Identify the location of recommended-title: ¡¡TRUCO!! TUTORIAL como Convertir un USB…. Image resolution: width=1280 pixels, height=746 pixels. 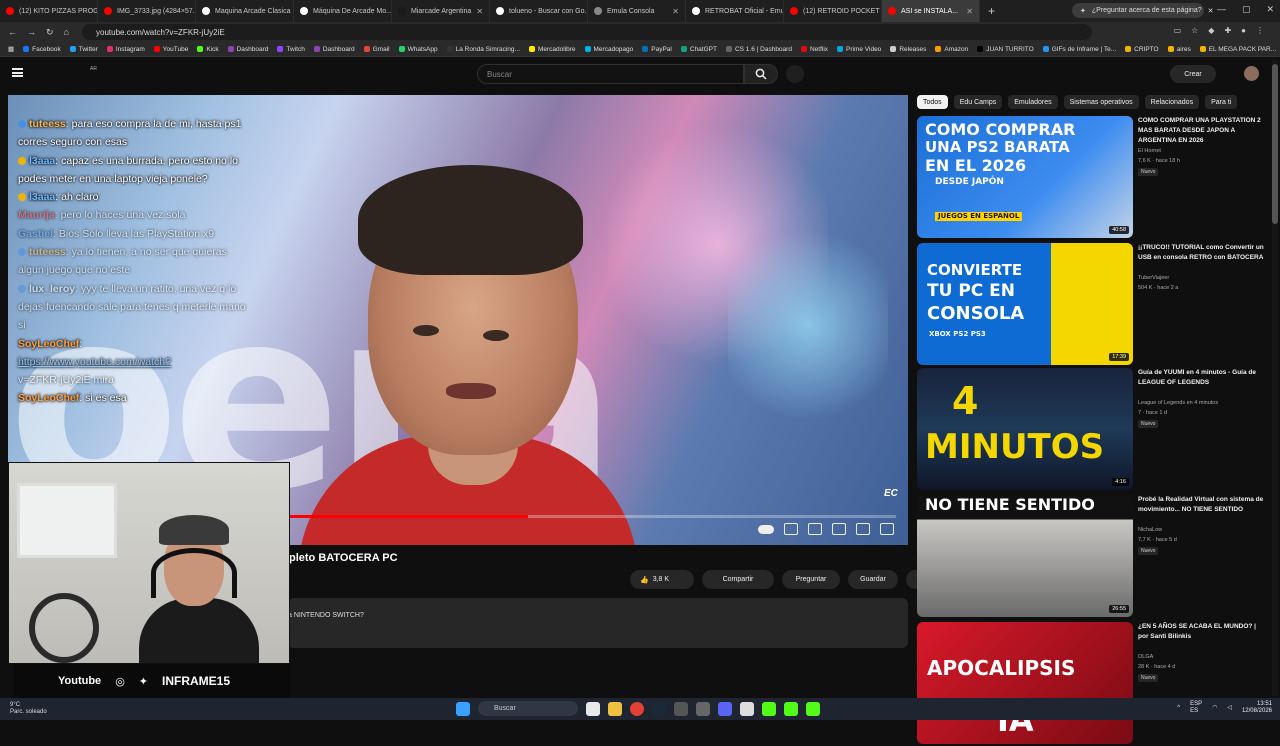
(1203, 253).